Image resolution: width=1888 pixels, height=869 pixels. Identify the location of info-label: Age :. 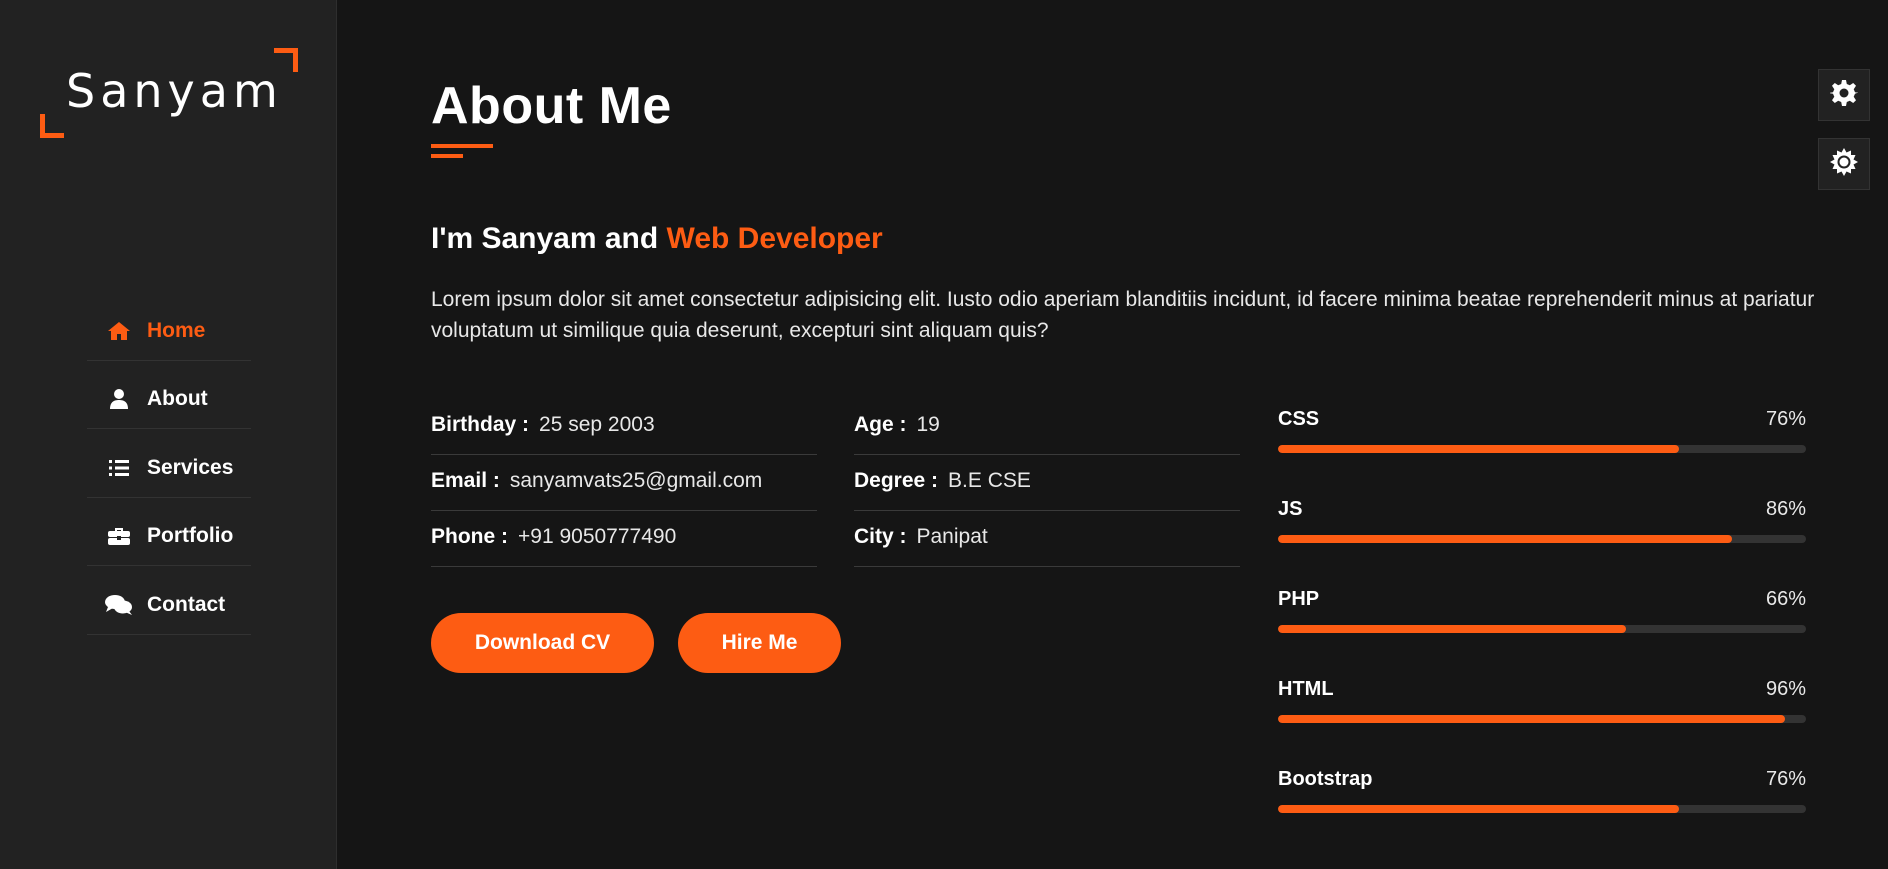
(880, 424).